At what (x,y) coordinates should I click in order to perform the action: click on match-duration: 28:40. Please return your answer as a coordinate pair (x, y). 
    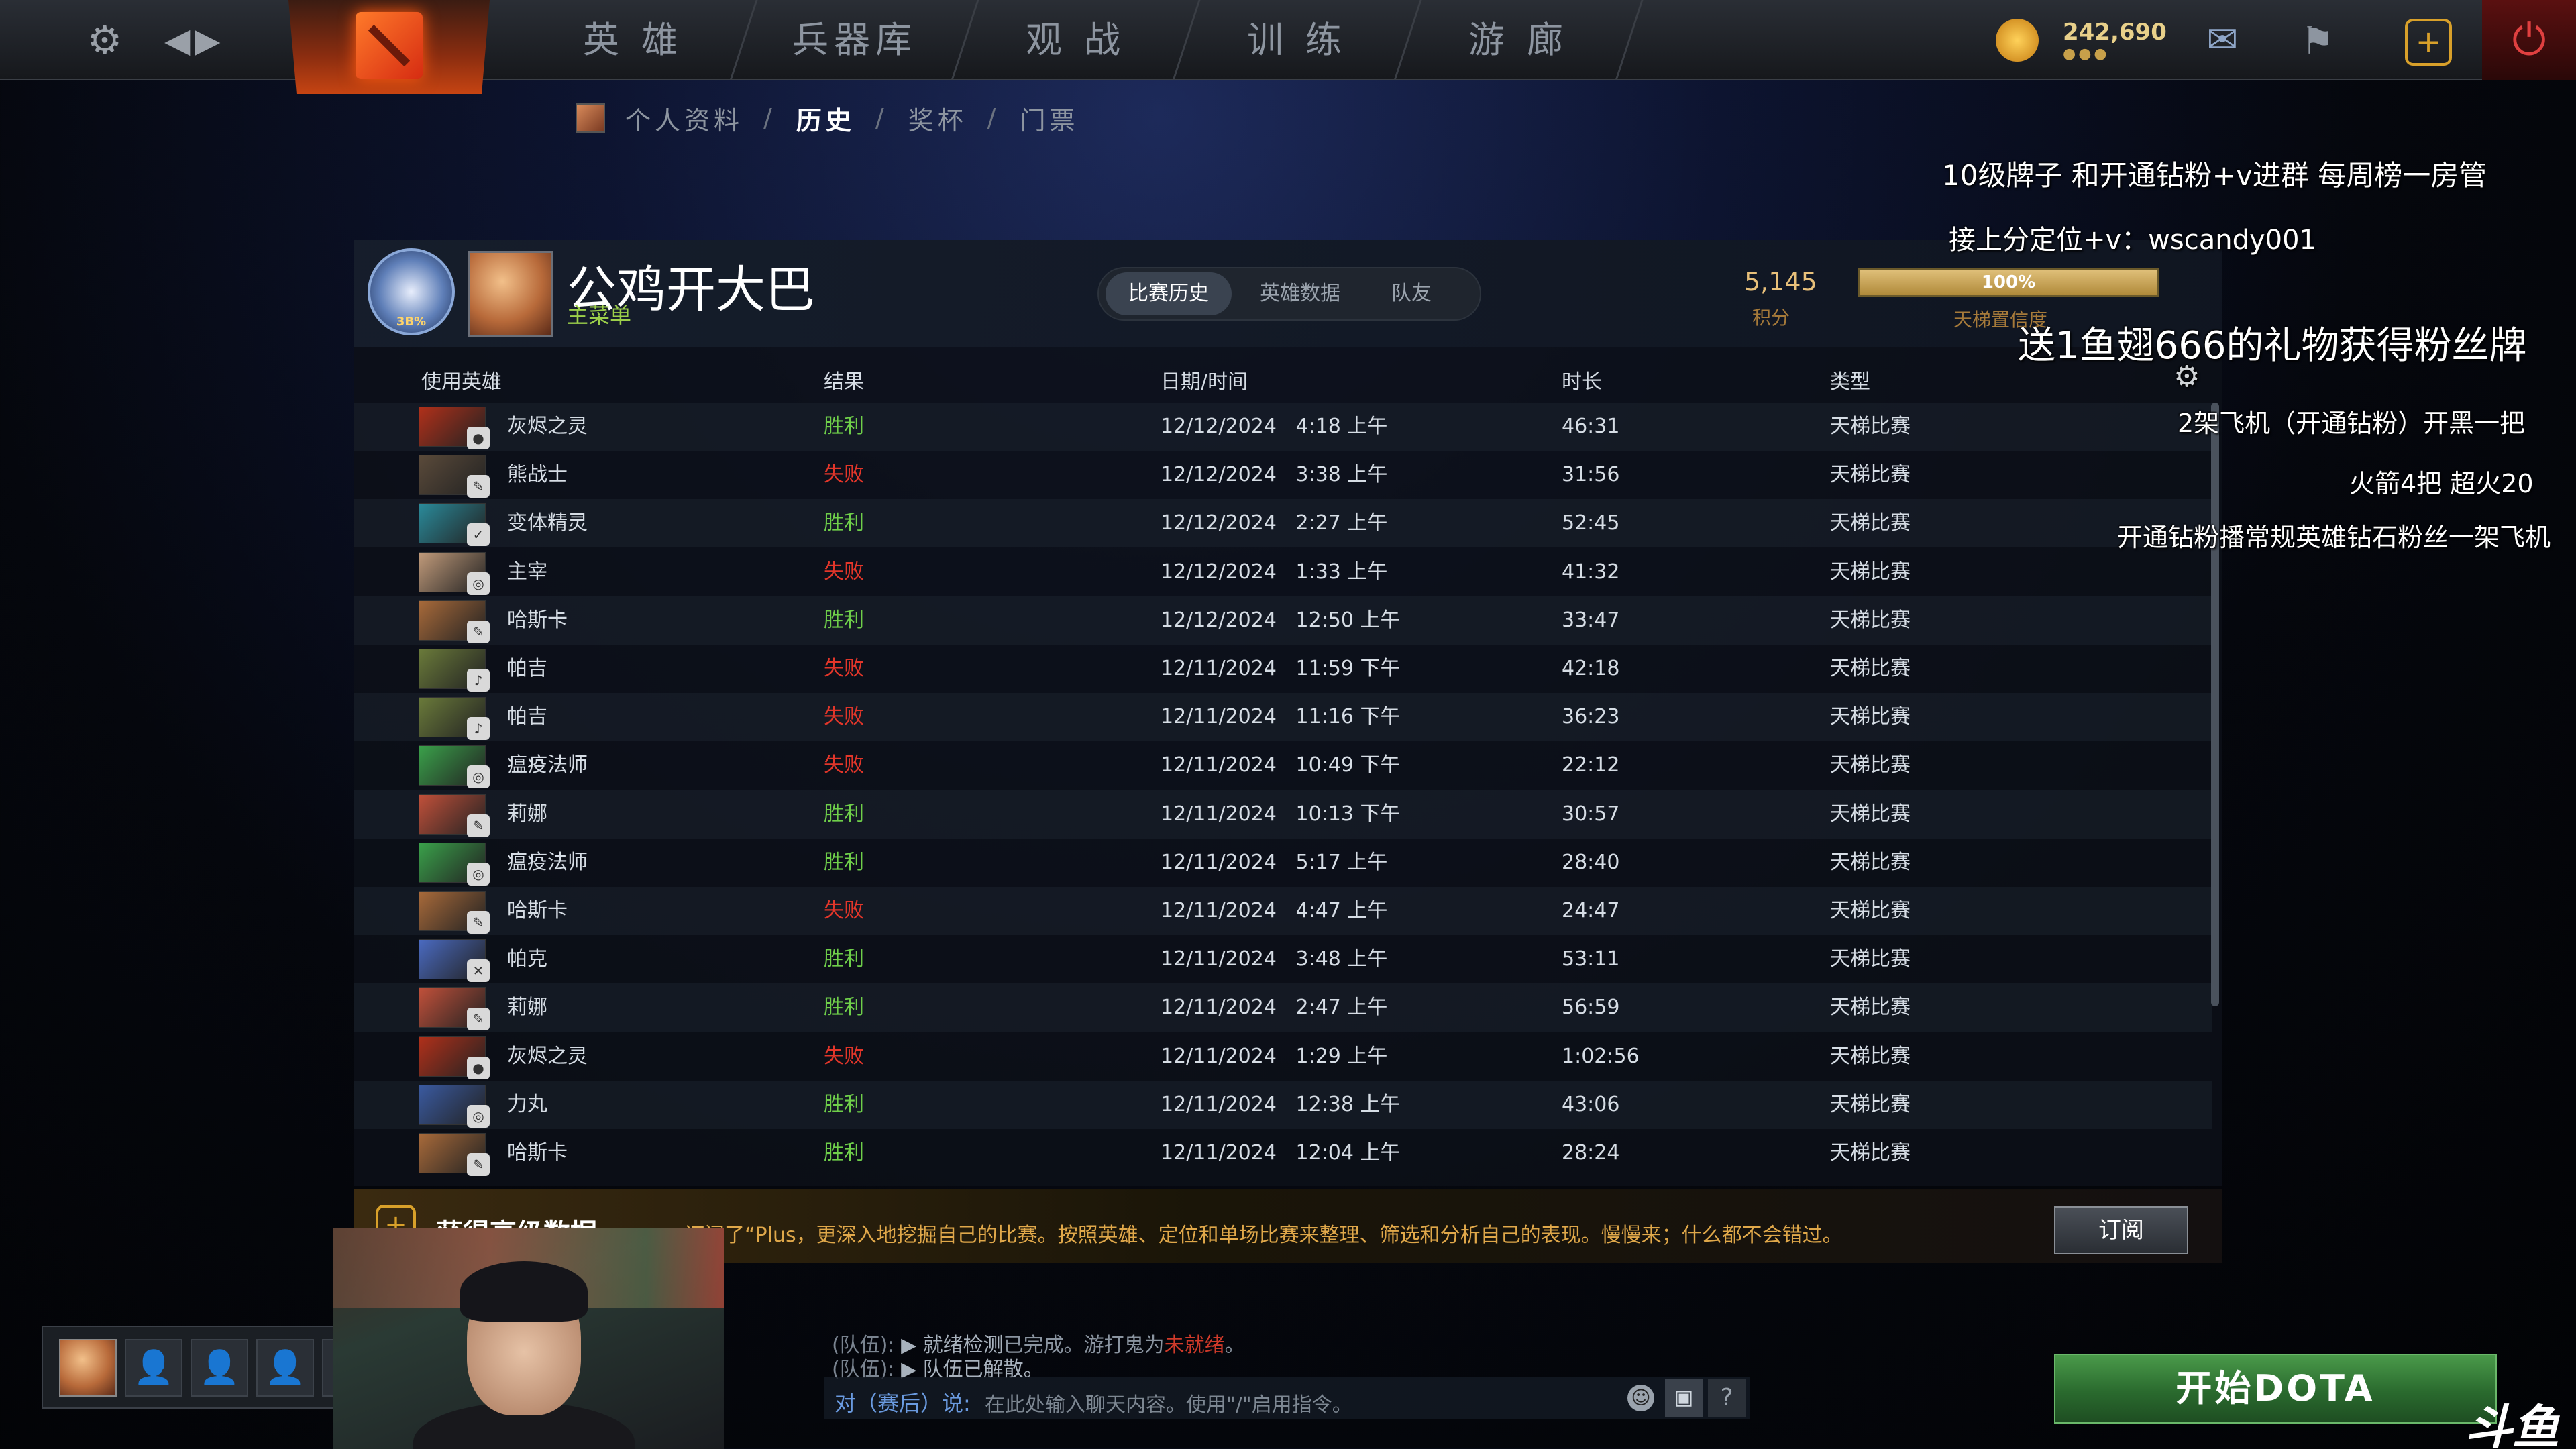
    Looking at the image, I should click on (1591, 862).